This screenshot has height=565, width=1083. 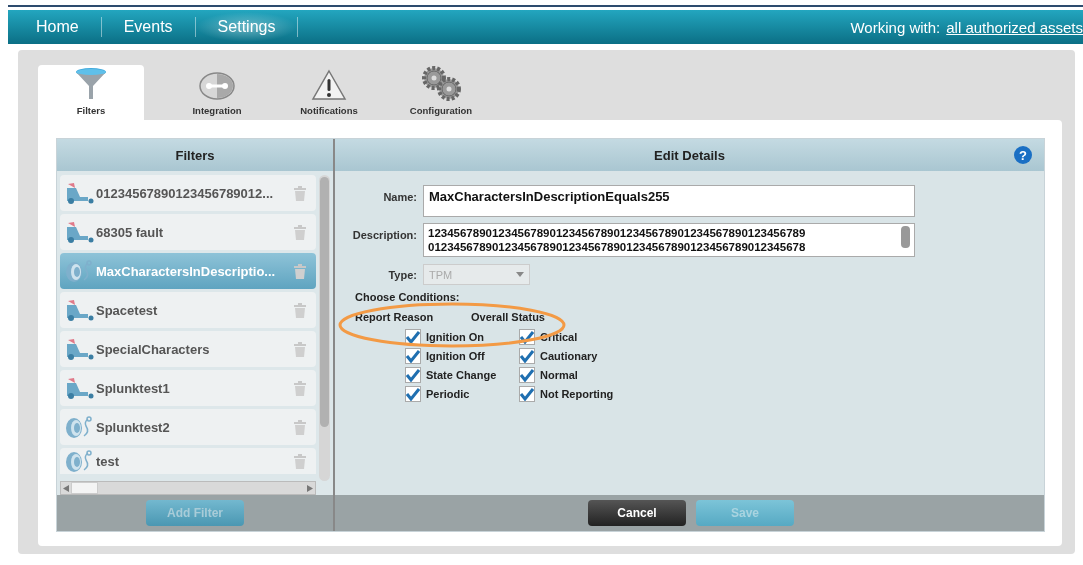 What do you see at coordinates (689, 155) in the screenshot?
I see `edit-details-heading: Edit Details` at bounding box center [689, 155].